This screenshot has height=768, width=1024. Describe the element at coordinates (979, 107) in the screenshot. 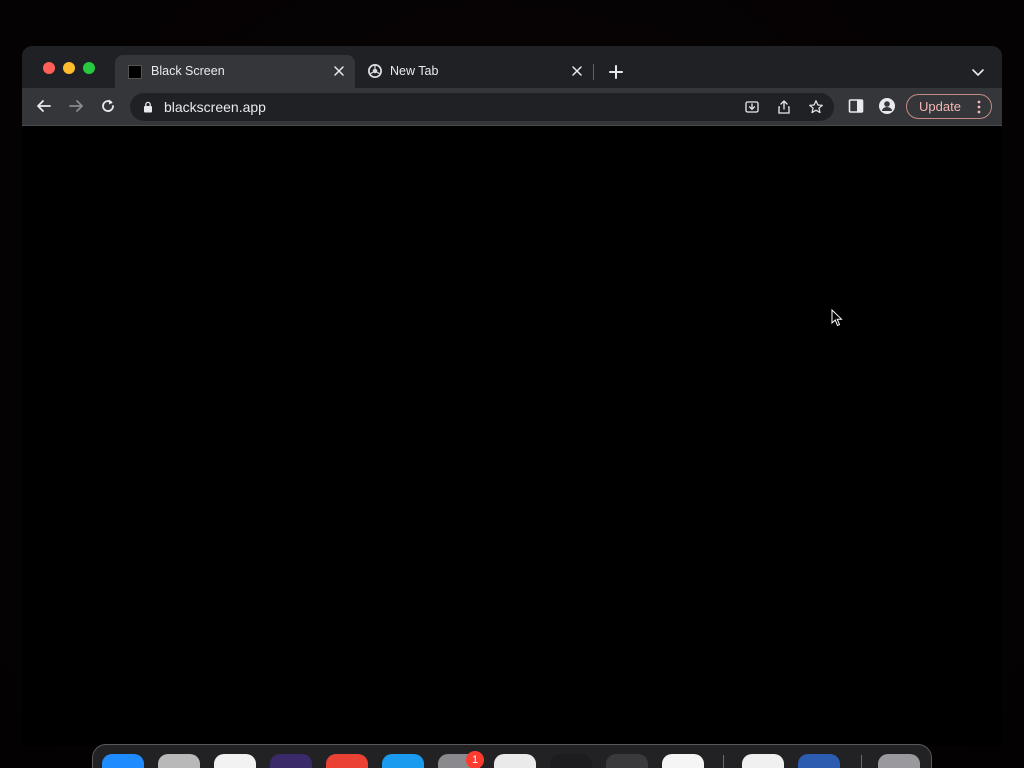

I see `more-menu-icon` at that location.